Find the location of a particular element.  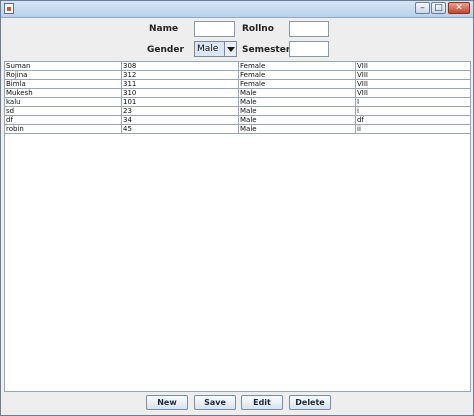

rollno-label: Rollno is located at coordinates (258, 29).